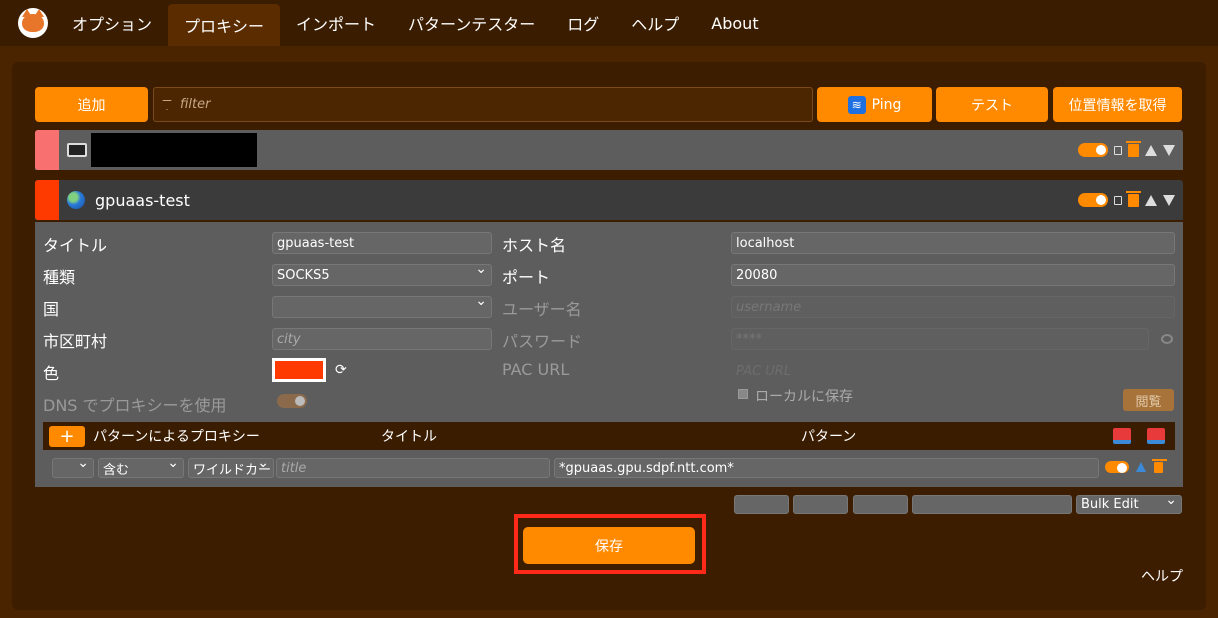 The width and height of the screenshot is (1218, 618). Describe the element at coordinates (1156, 436) in the screenshot. I see `export-icon` at that location.